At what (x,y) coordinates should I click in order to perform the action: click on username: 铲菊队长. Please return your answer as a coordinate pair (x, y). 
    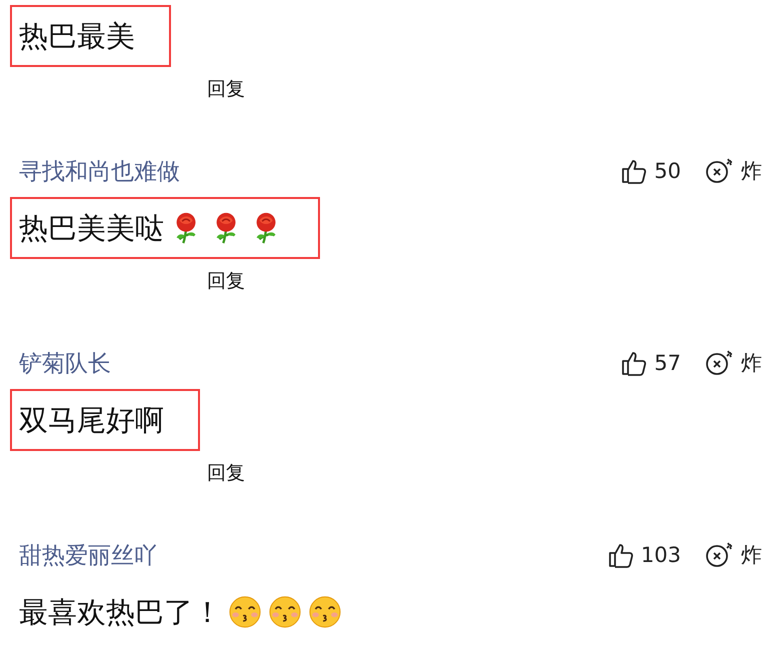
    Looking at the image, I should click on (65, 363).